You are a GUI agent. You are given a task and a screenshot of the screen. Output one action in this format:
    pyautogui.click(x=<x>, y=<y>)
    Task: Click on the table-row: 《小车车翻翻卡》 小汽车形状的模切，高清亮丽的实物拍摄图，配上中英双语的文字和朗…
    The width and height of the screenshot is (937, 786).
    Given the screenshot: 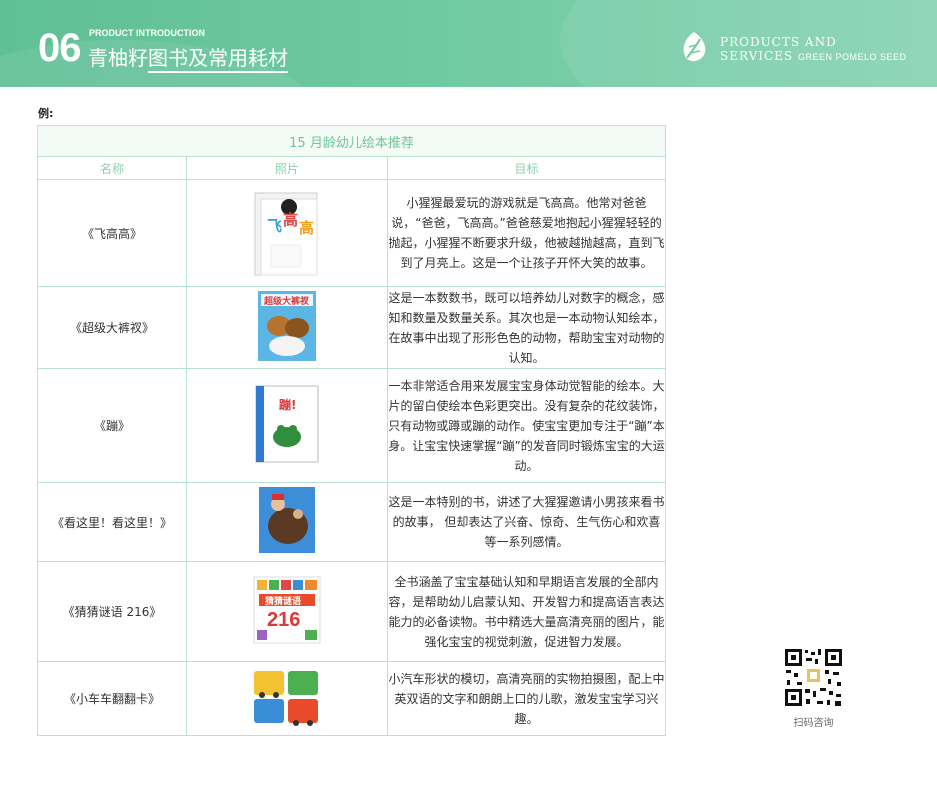 What is the action you would take?
    pyautogui.click(x=352, y=698)
    